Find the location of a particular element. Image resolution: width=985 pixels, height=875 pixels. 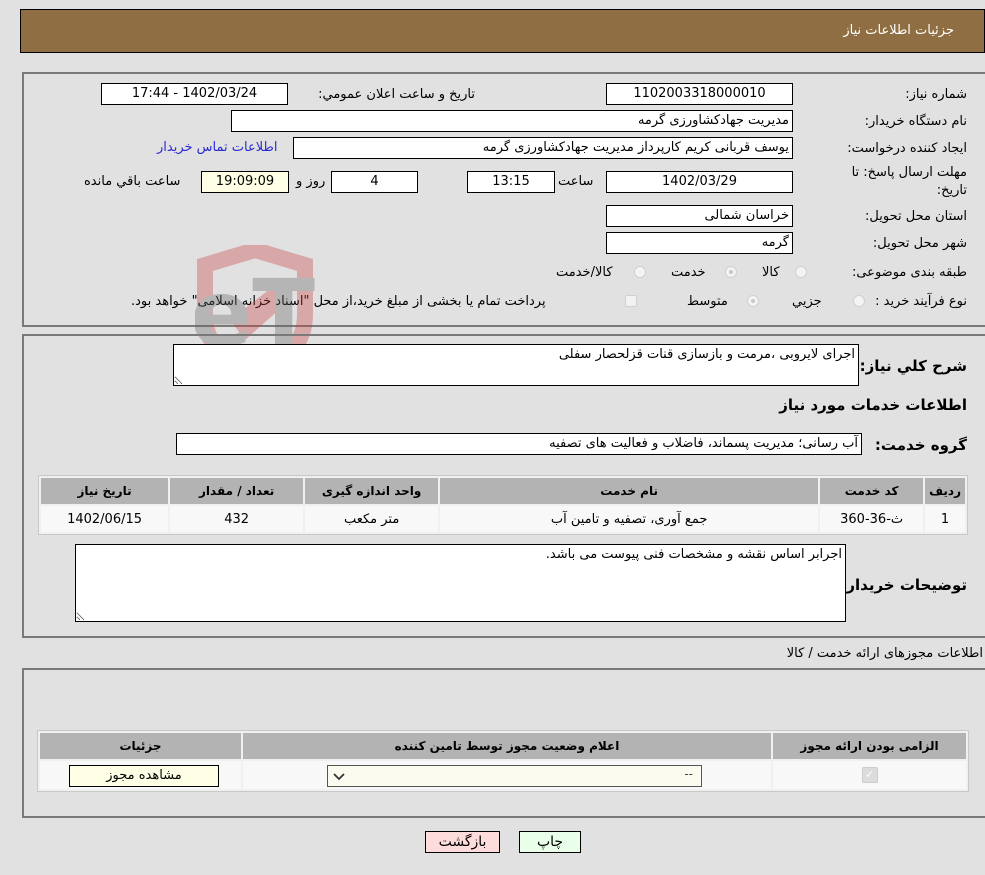

row-date: 1402/06/15 is located at coordinates (105, 519).